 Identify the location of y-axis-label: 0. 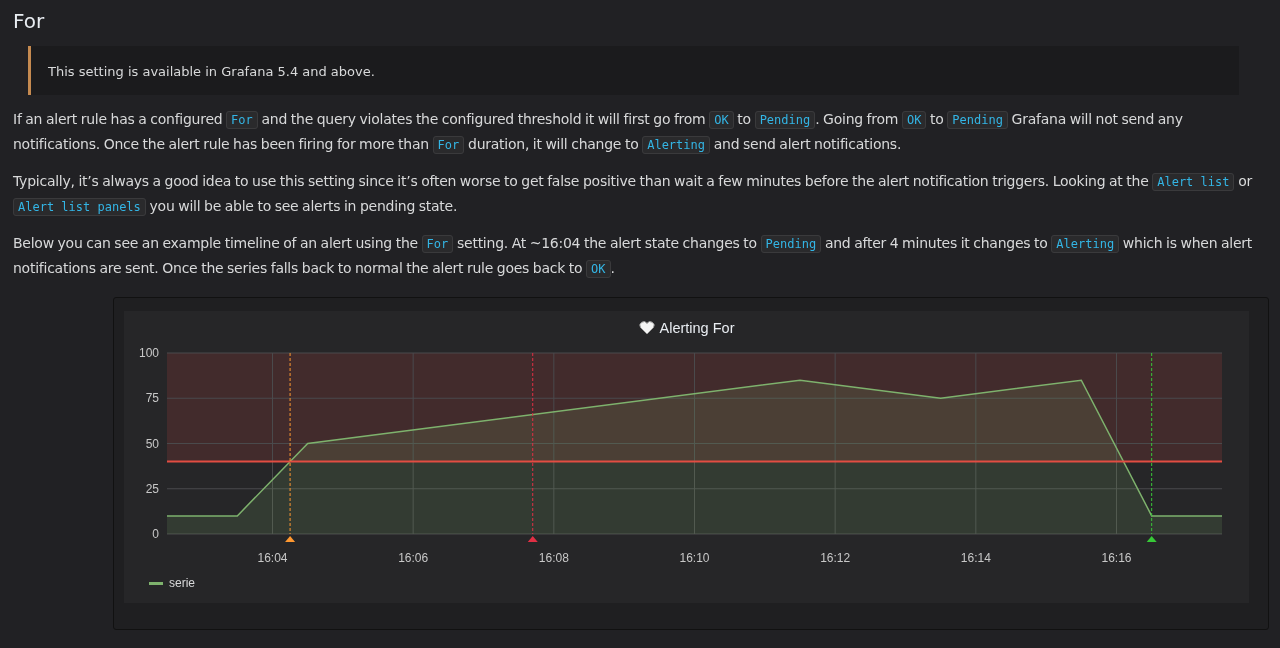
(155, 534).